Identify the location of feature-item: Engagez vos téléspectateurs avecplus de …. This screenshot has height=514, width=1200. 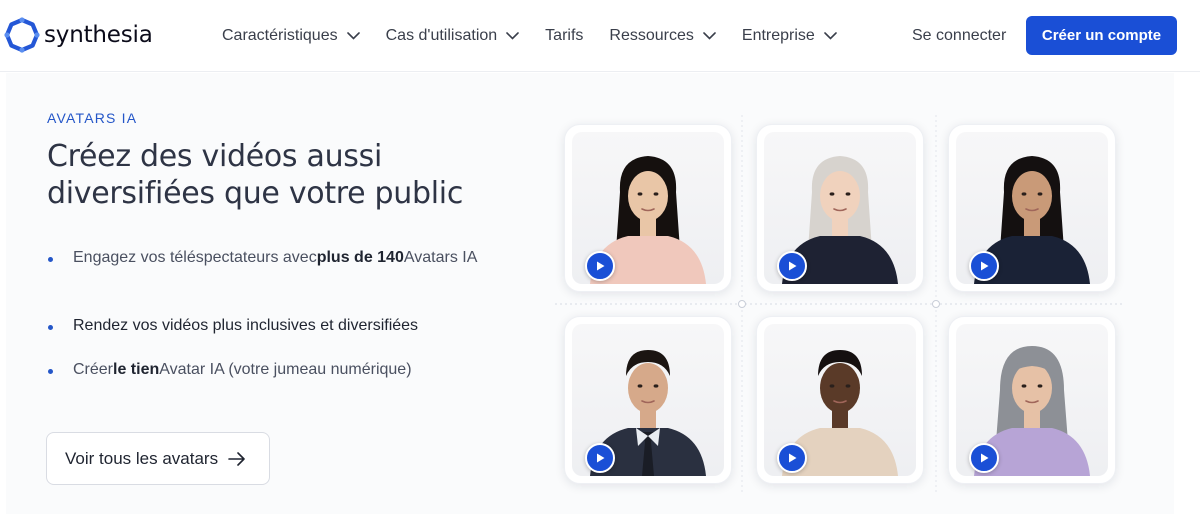
(277, 280).